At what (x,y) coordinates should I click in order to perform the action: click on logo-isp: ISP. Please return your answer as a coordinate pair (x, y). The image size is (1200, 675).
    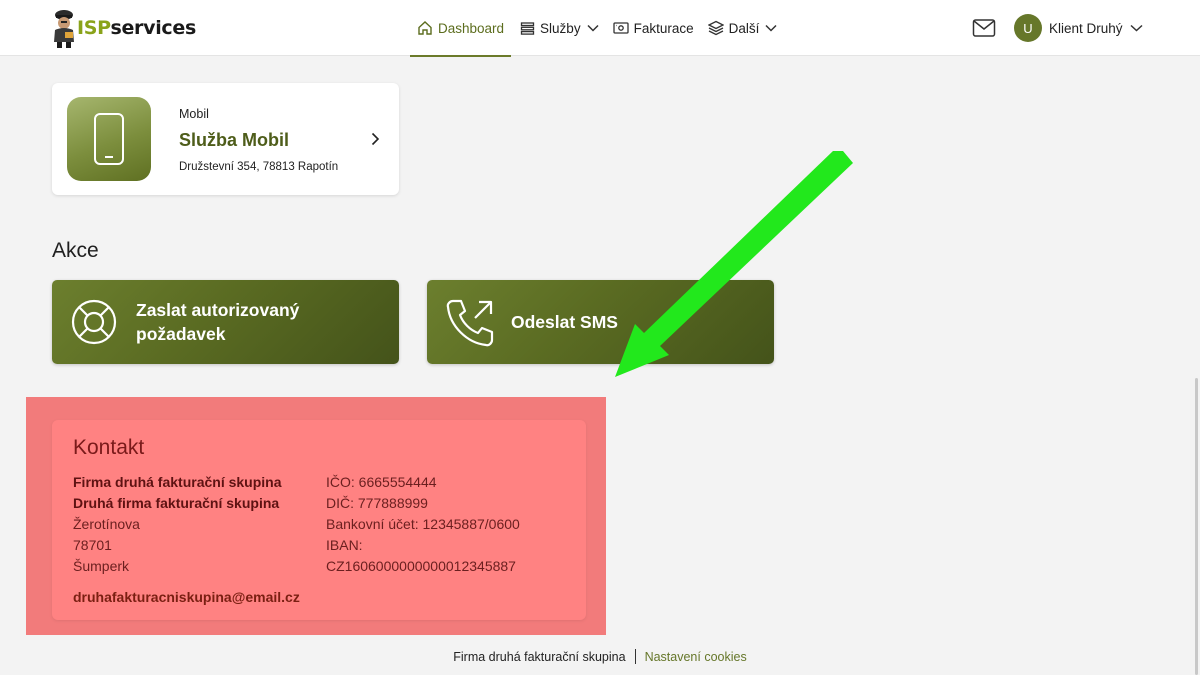
    Looking at the image, I should click on (94, 28).